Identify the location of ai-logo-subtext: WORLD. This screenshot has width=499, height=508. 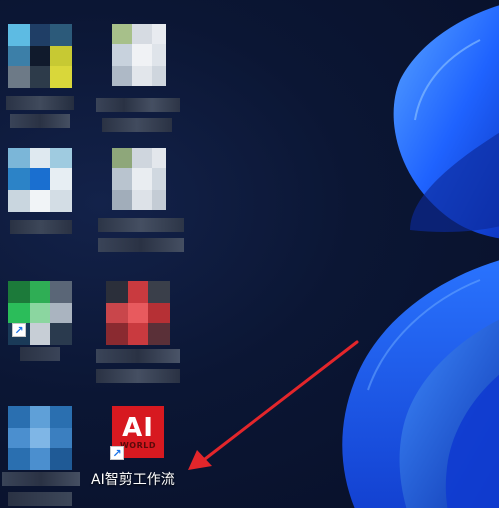
(138, 445).